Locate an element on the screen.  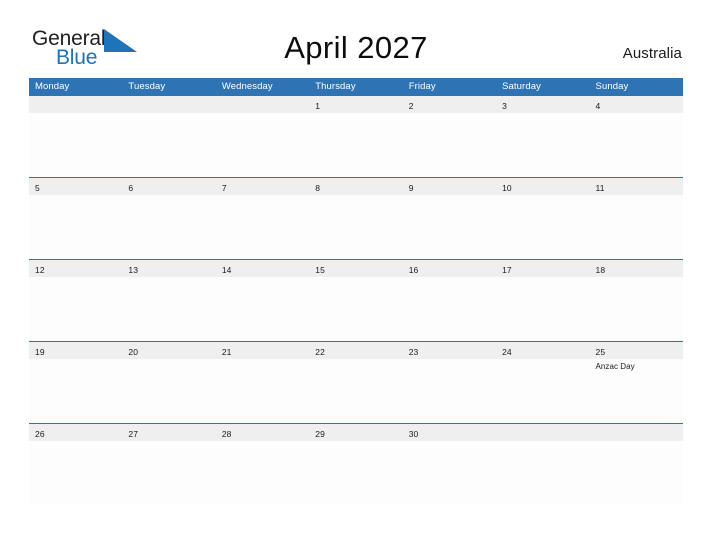
calendar-day-number: 16 is located at coordinates (413, 270).